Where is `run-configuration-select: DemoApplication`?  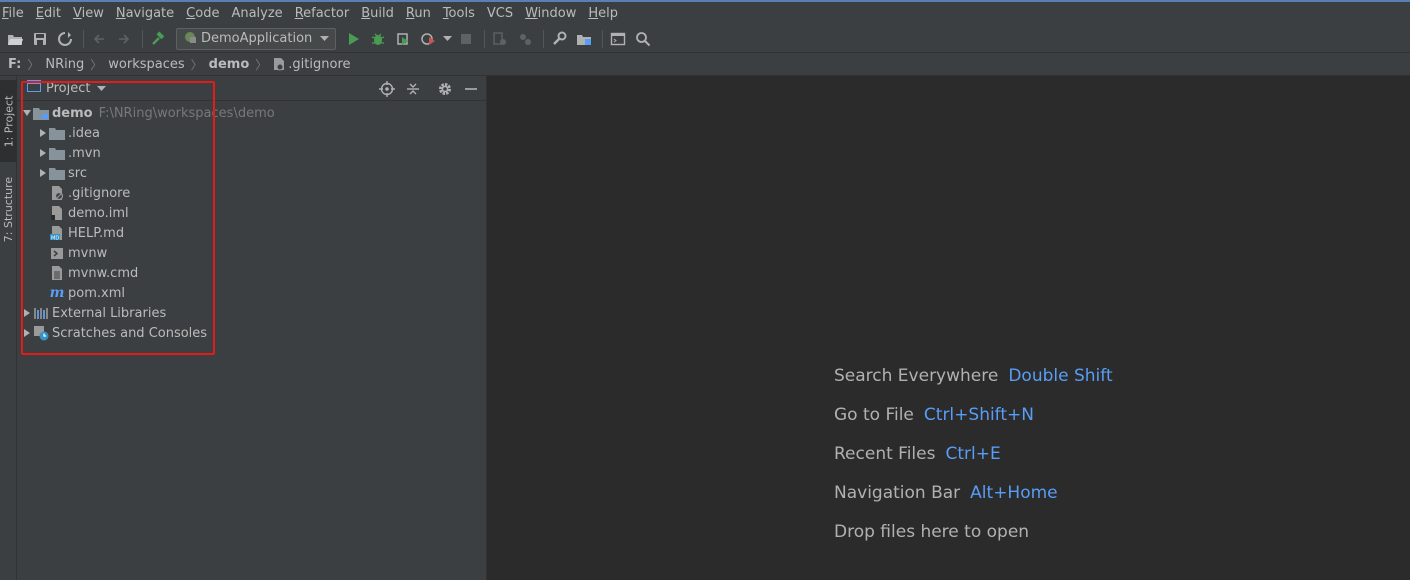 run-configuration-select: DemoApplication is located at coordinates (256, 38).